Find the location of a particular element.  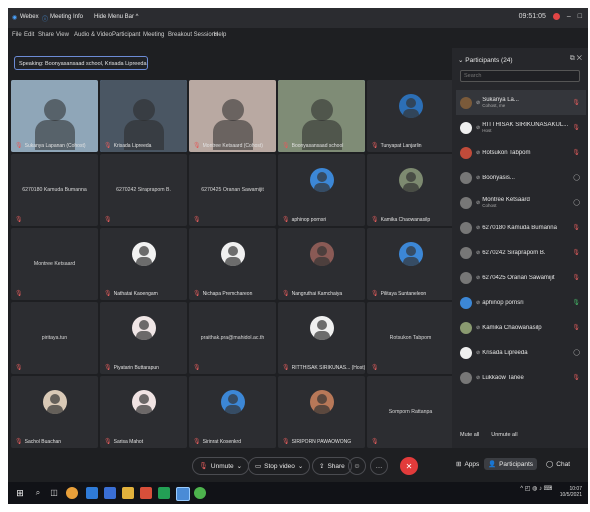

mic-on-icon: 🎙 is located at coordinates (576, 302).